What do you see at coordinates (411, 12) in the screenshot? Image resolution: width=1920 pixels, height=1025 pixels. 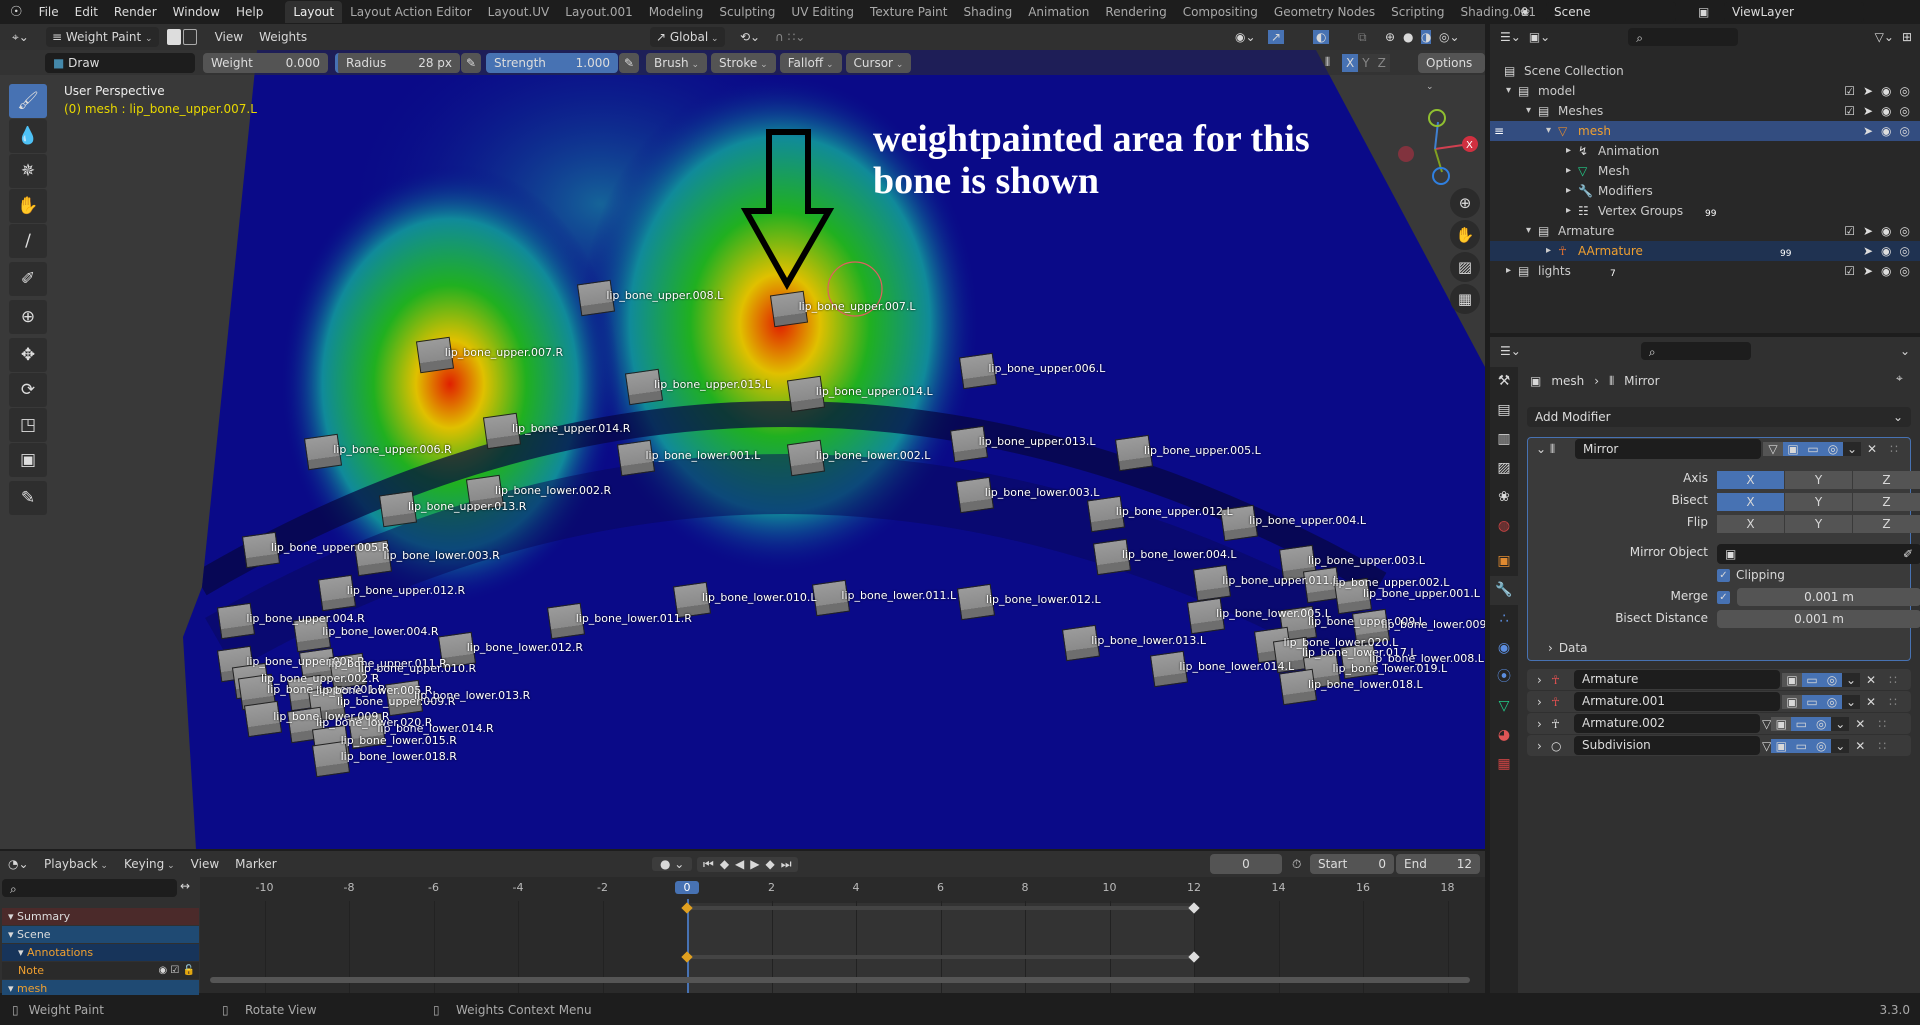 I see `workspace-tab: Layout Action Editor` at bounding box center [411, 12].